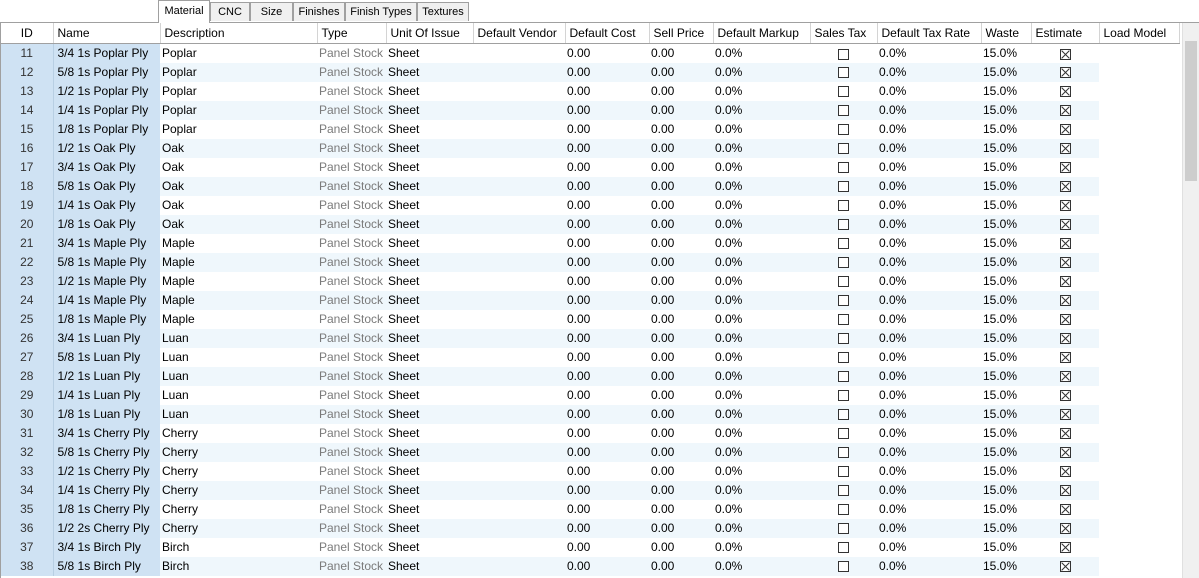  What do you see at coordinates (27, 395) in the screenshot?
I see `id-cell: 29` at bounding box center [27, 395].